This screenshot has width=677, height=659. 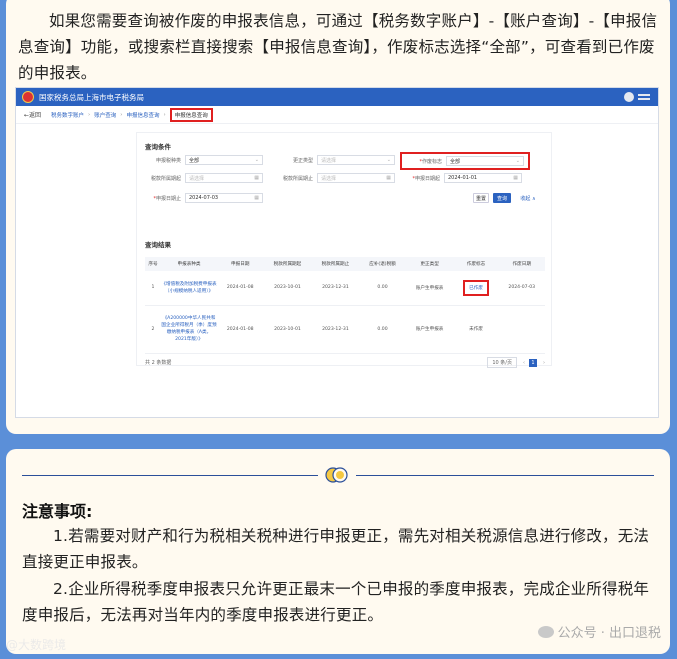 What do you see at coordinates (481, 198) in the screenshot?
I see `reset-button: 重置` at bounding box center [481, 198].